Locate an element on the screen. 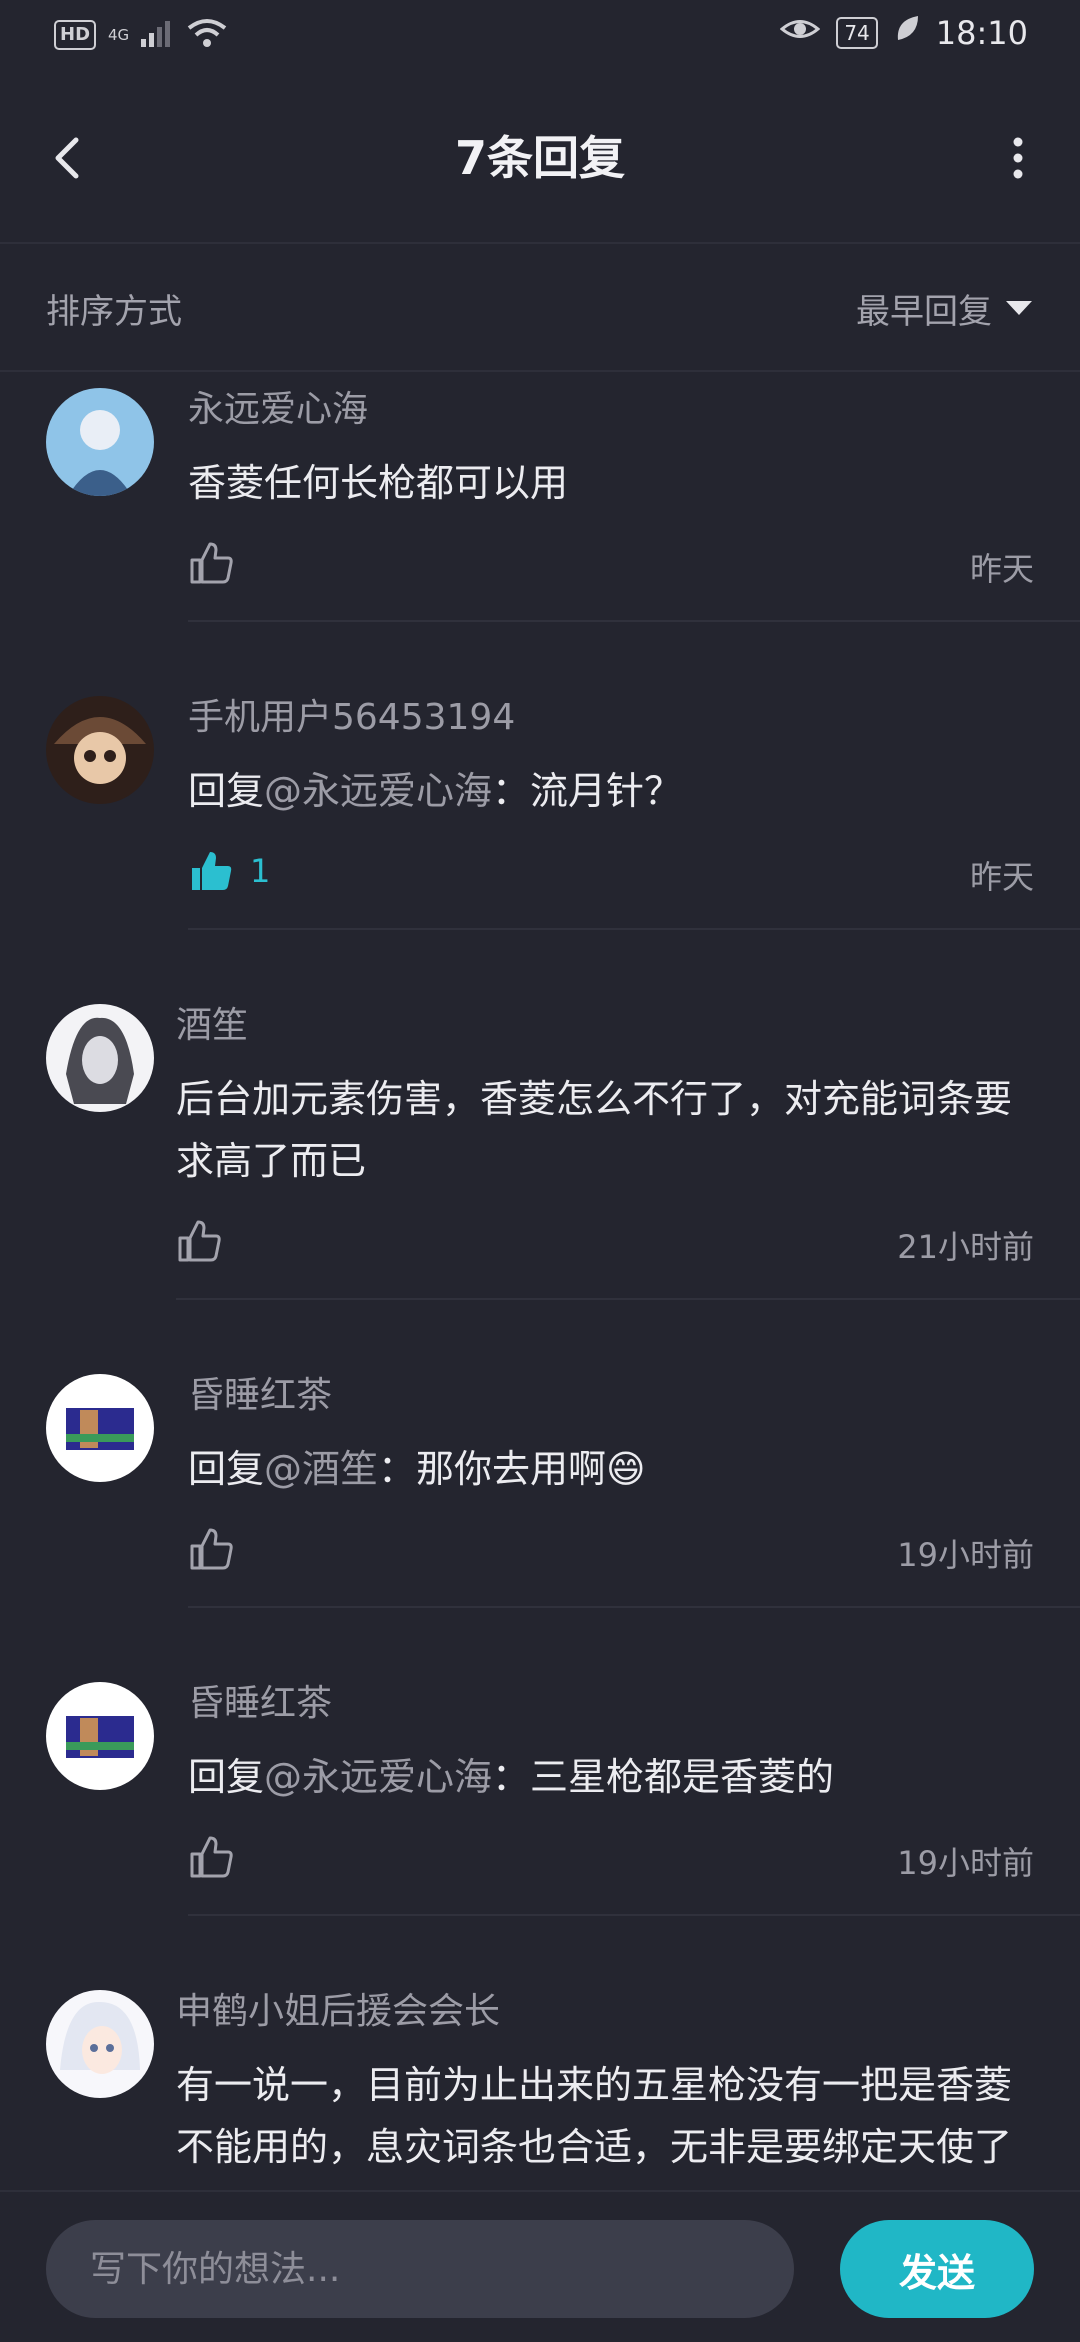  comment-text: 回复@永远爱心海：三星枪都是香菱的 is located at coordinates (611, 1777).